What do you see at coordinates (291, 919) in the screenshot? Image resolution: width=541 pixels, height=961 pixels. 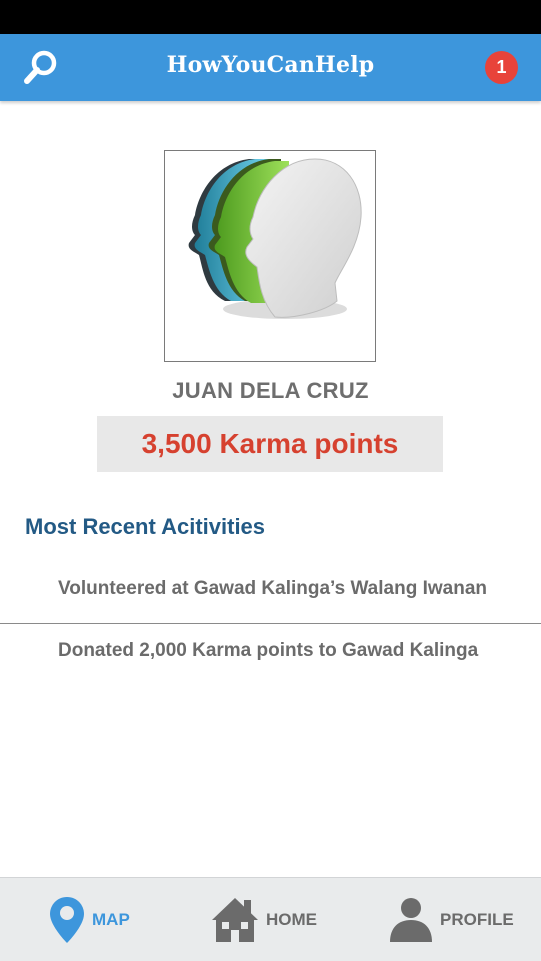 I see `nav-label-home: HOME` at bounding box center [291, 919].